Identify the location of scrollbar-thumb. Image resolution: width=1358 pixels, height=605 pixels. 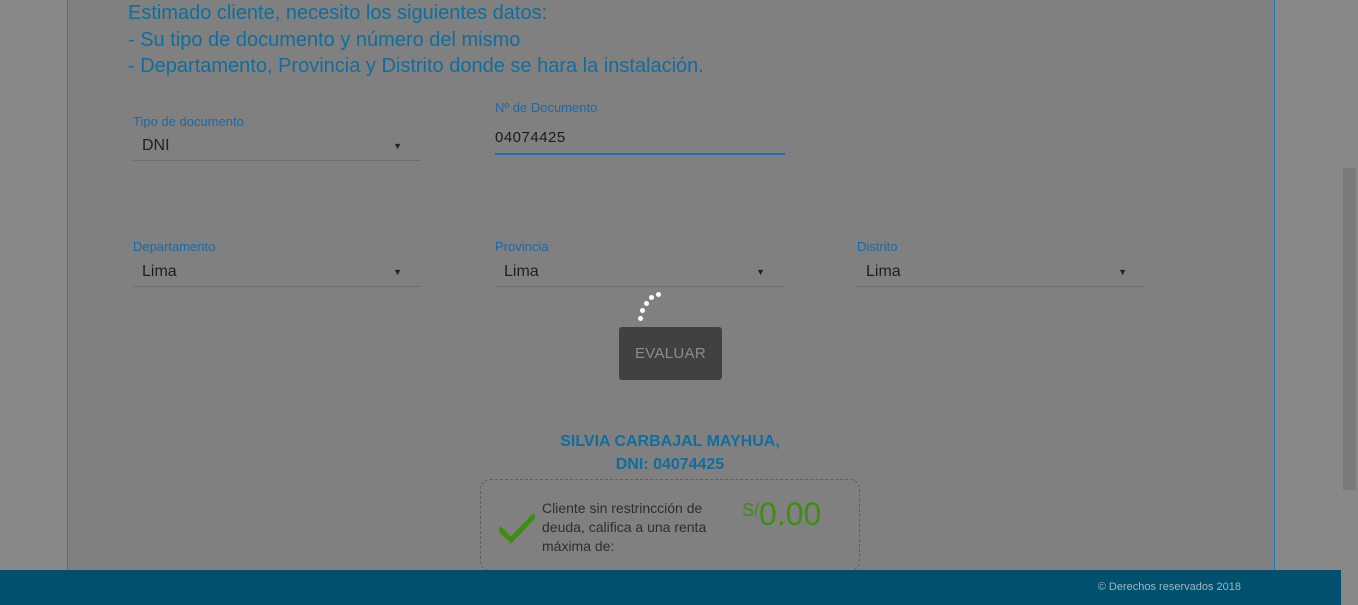
(1349, 329).